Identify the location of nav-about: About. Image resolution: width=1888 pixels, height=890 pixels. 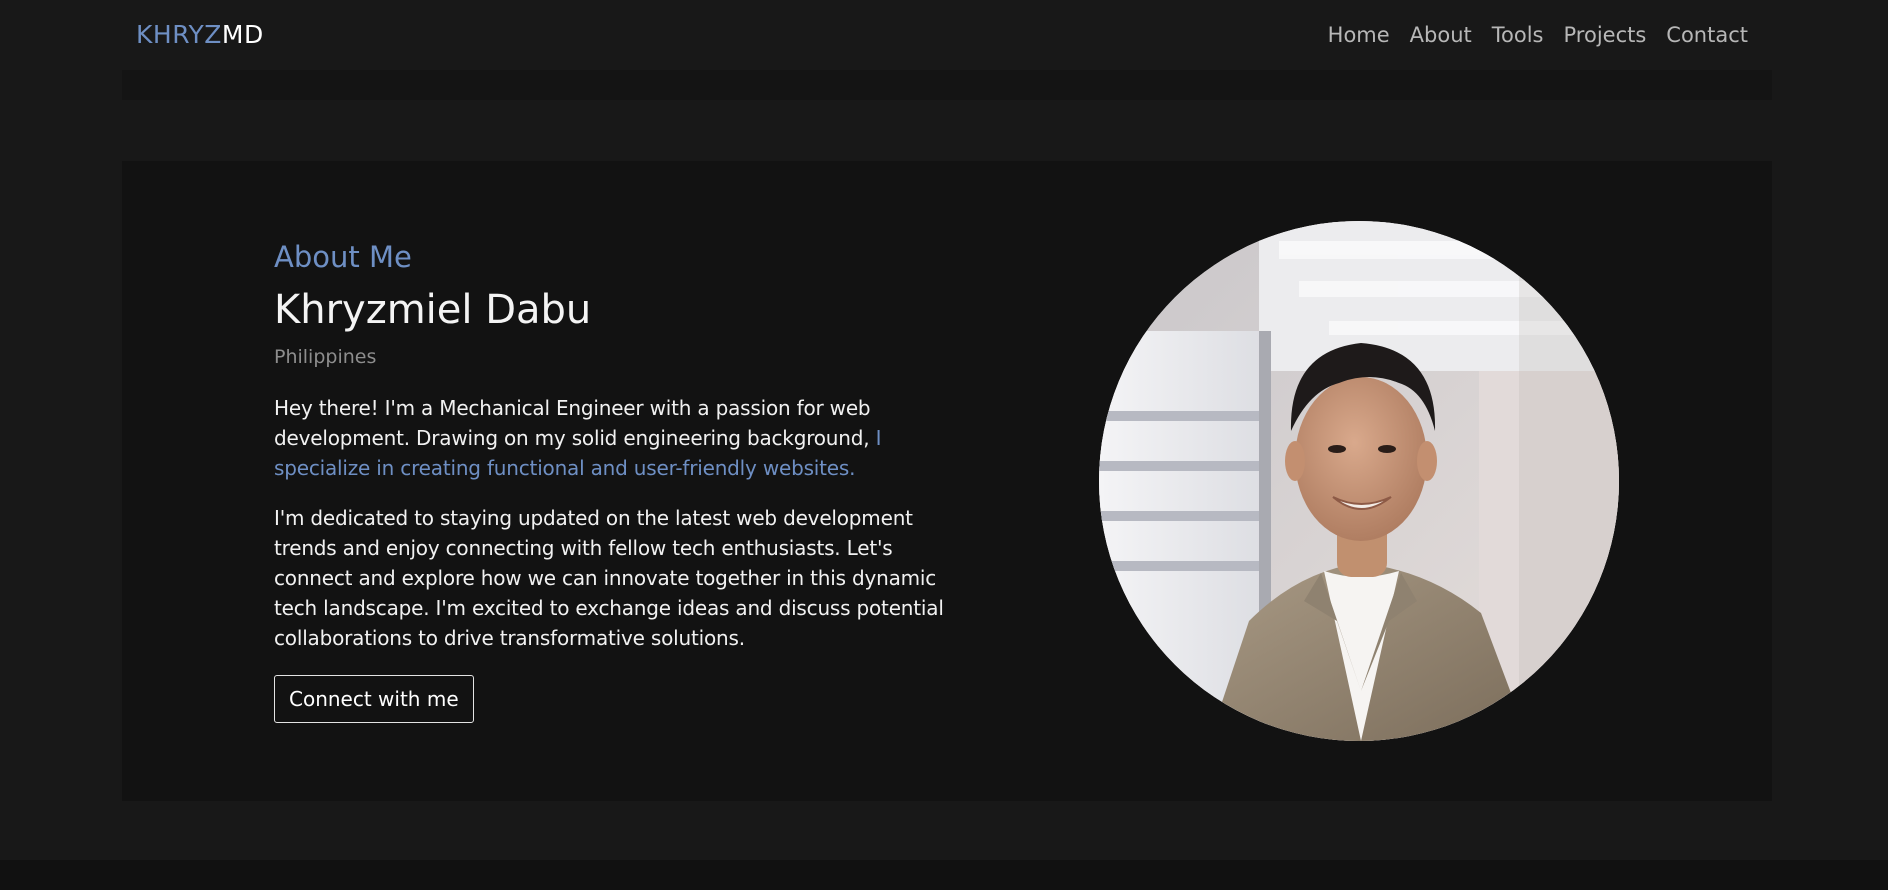
(1441, 35).